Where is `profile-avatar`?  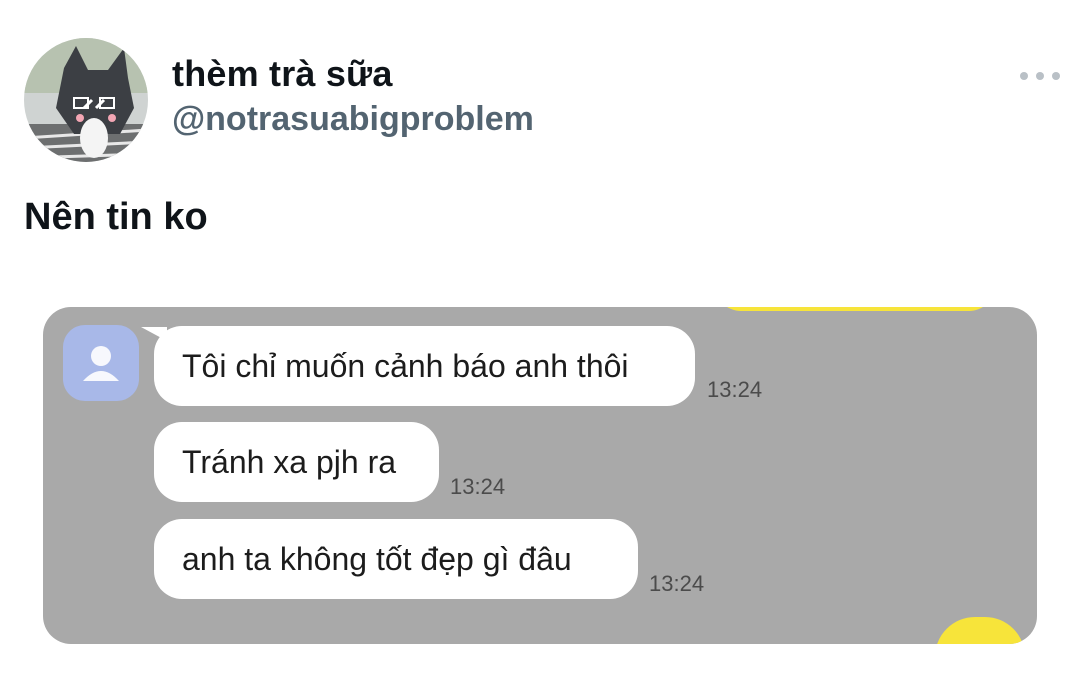 profile-avatar is located at coordinates (86, 100).